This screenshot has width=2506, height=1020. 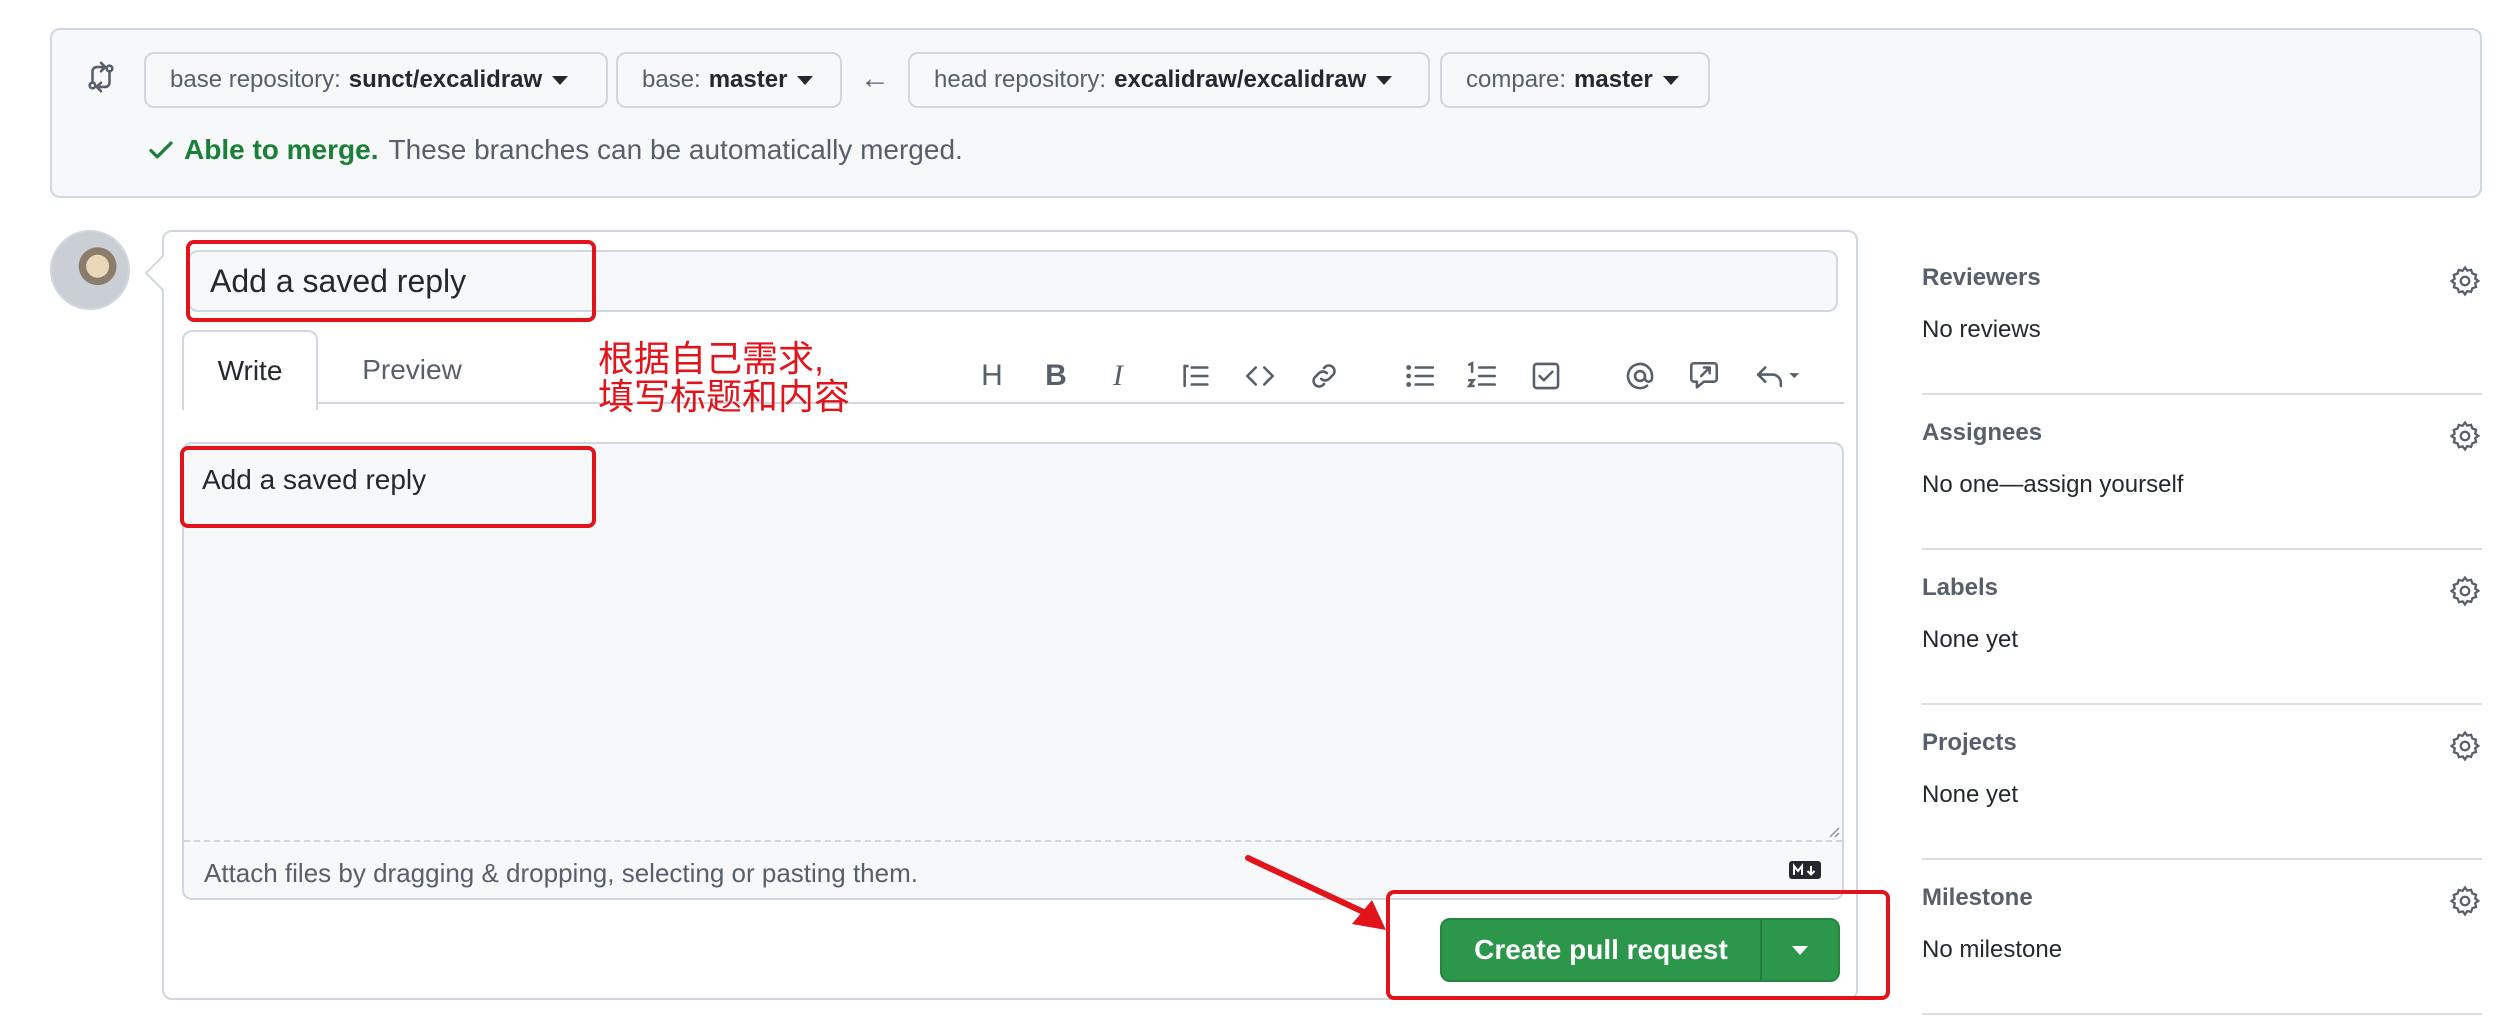 I want to click on sidebar-milestone: Milestone No milestone, so click(x=2202, y=937).